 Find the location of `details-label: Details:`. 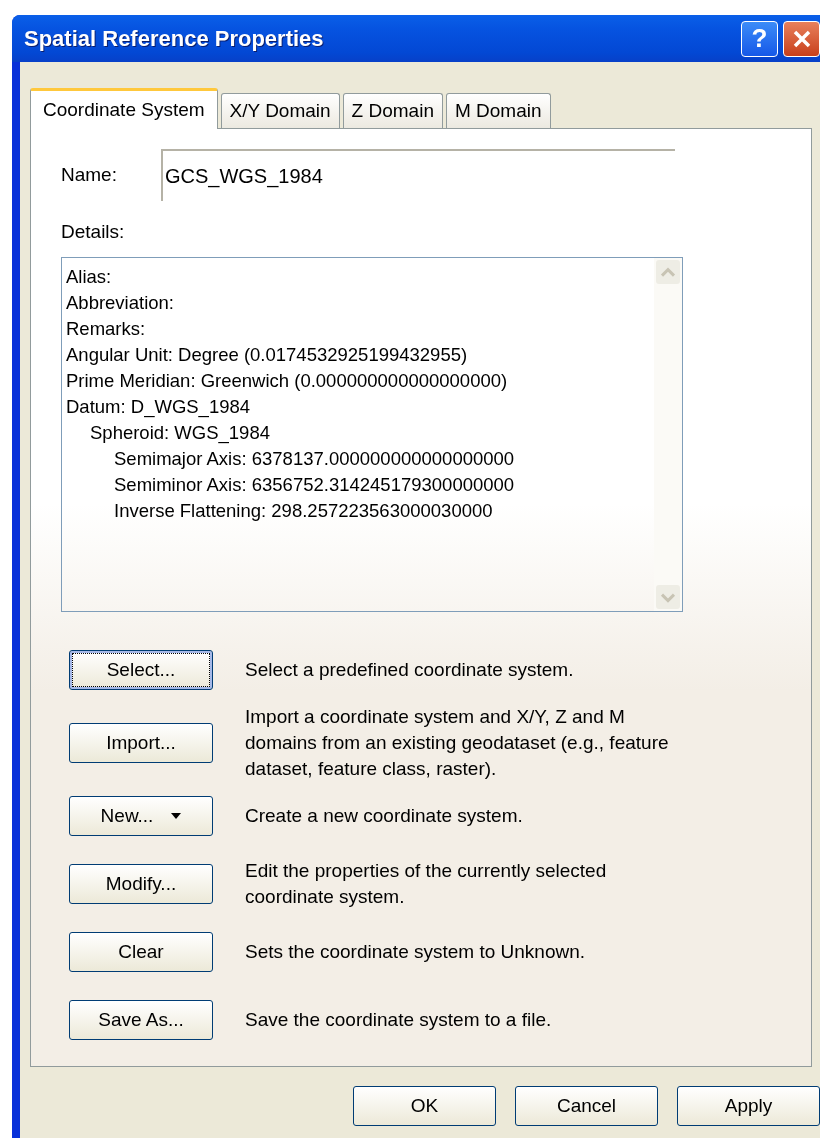

details-label: Details: is located at coordinates (93, 232).